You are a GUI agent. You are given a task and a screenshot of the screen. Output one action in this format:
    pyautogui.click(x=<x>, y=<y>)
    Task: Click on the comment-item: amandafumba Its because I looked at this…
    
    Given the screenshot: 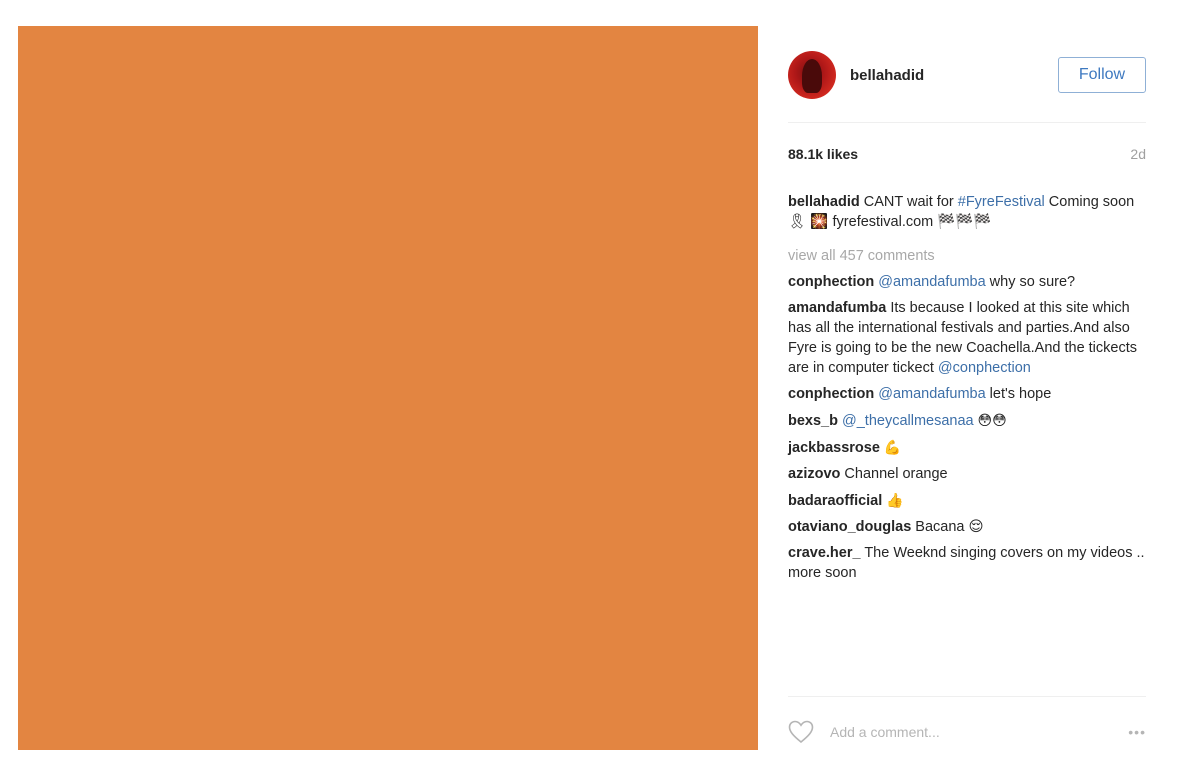 What is the action you would take?
    pyautogui.click(x=969, y=338)
    